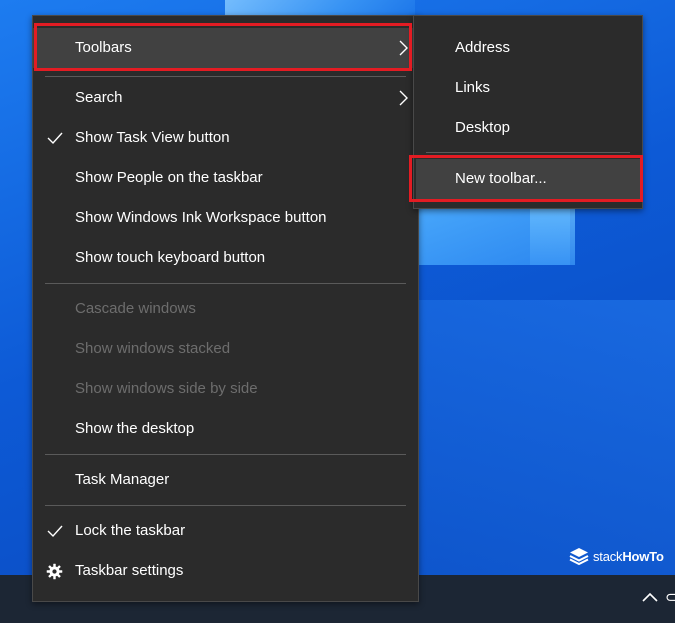  I want to click on chevron-up-icon, so click(650, 598).